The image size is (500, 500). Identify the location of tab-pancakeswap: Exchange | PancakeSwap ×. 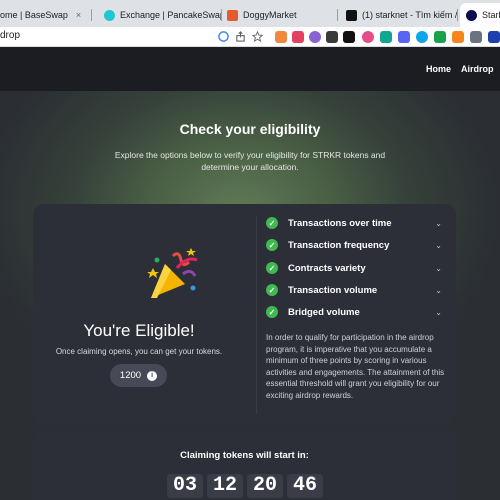
(160, 15).